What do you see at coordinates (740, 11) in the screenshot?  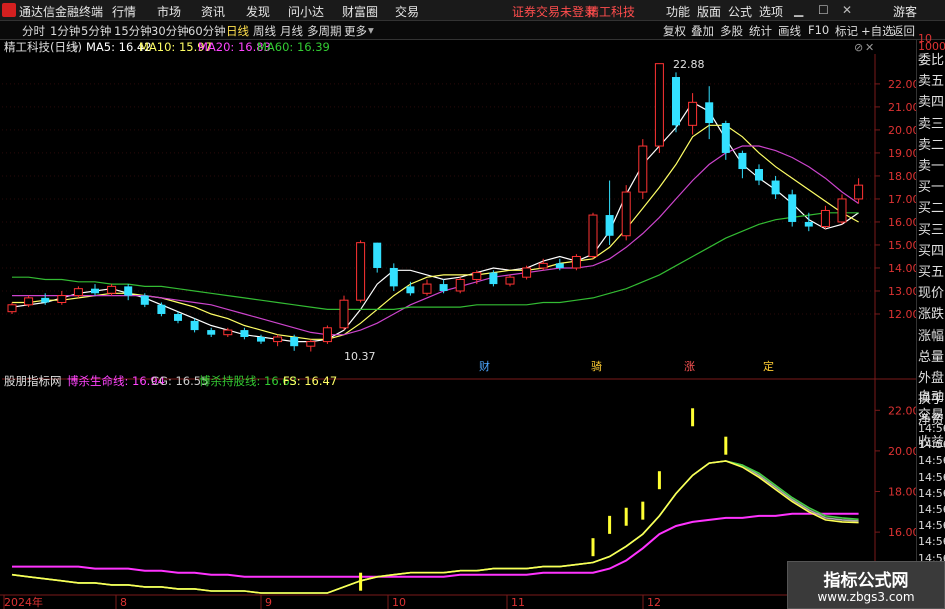 I see `menu-item-formula: 公式` at bounding box center [740, 11].